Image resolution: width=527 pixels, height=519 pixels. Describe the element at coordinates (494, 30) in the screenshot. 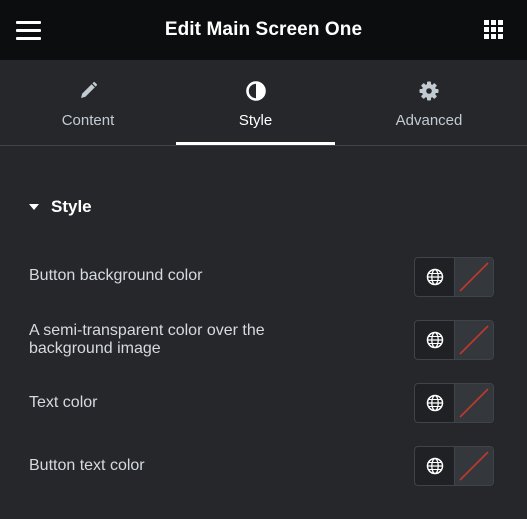

I see `grid-apps-icon` at that location.